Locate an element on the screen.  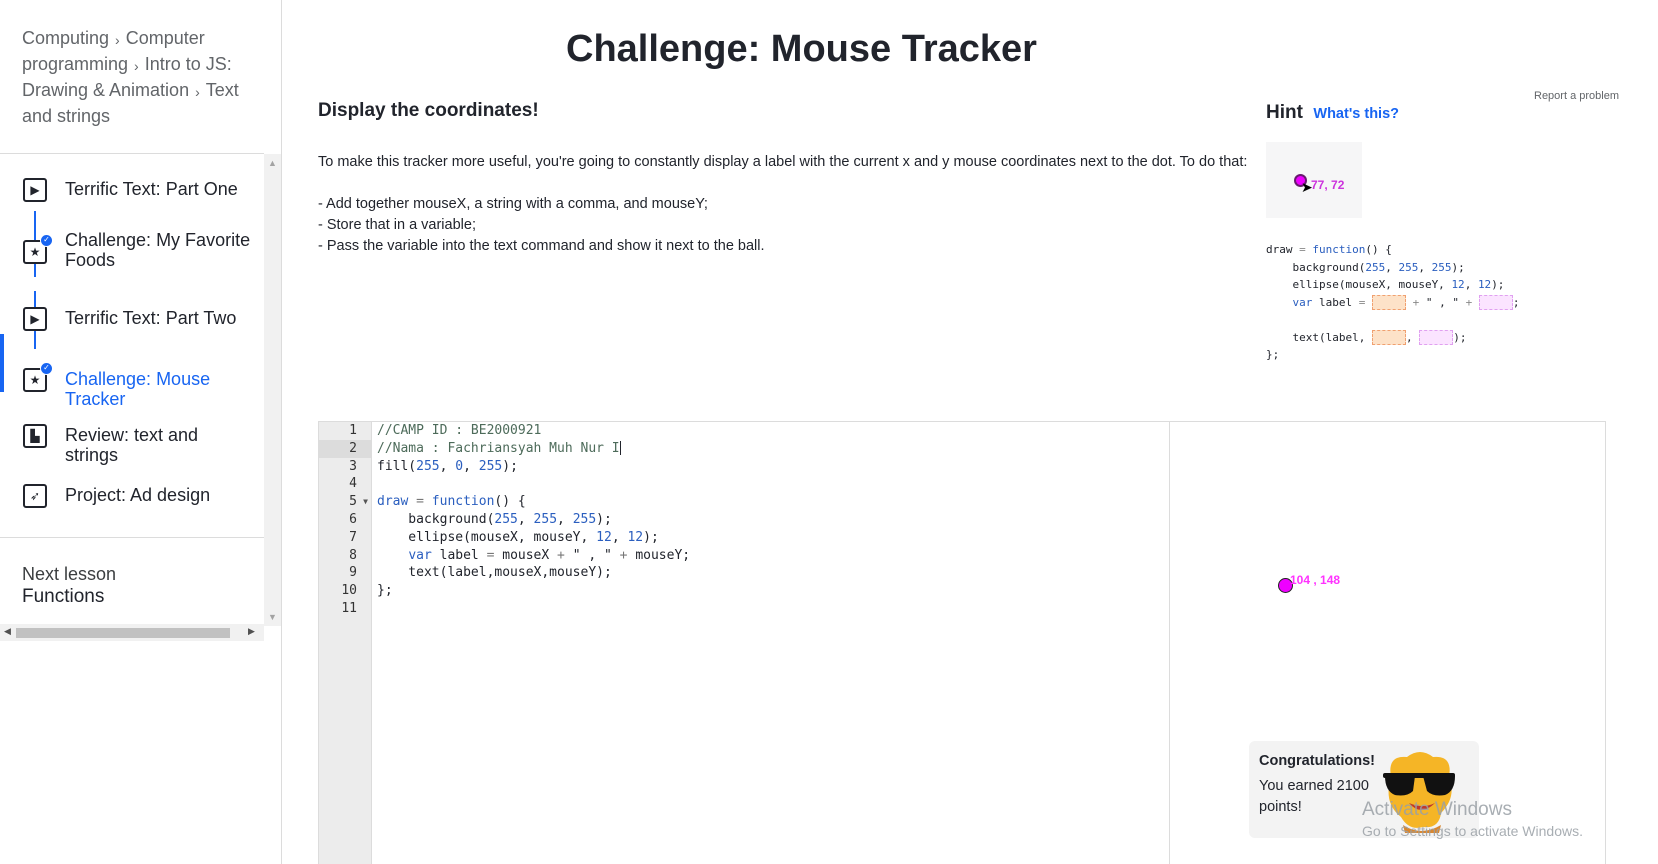
lesson-label: Review: text and strings is located at coordinates (132, 445).